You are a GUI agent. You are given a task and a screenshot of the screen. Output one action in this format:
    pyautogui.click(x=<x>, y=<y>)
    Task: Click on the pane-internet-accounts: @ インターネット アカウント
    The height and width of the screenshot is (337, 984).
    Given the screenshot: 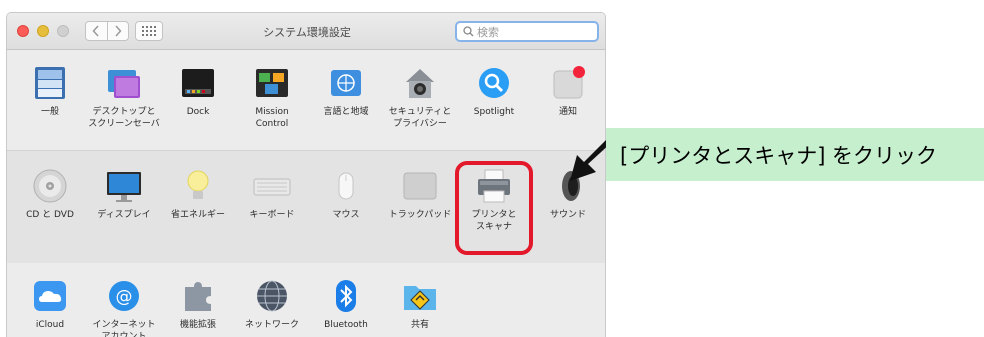 What is the action you would take?
    pyautogui.click(x=124, y=307)
    